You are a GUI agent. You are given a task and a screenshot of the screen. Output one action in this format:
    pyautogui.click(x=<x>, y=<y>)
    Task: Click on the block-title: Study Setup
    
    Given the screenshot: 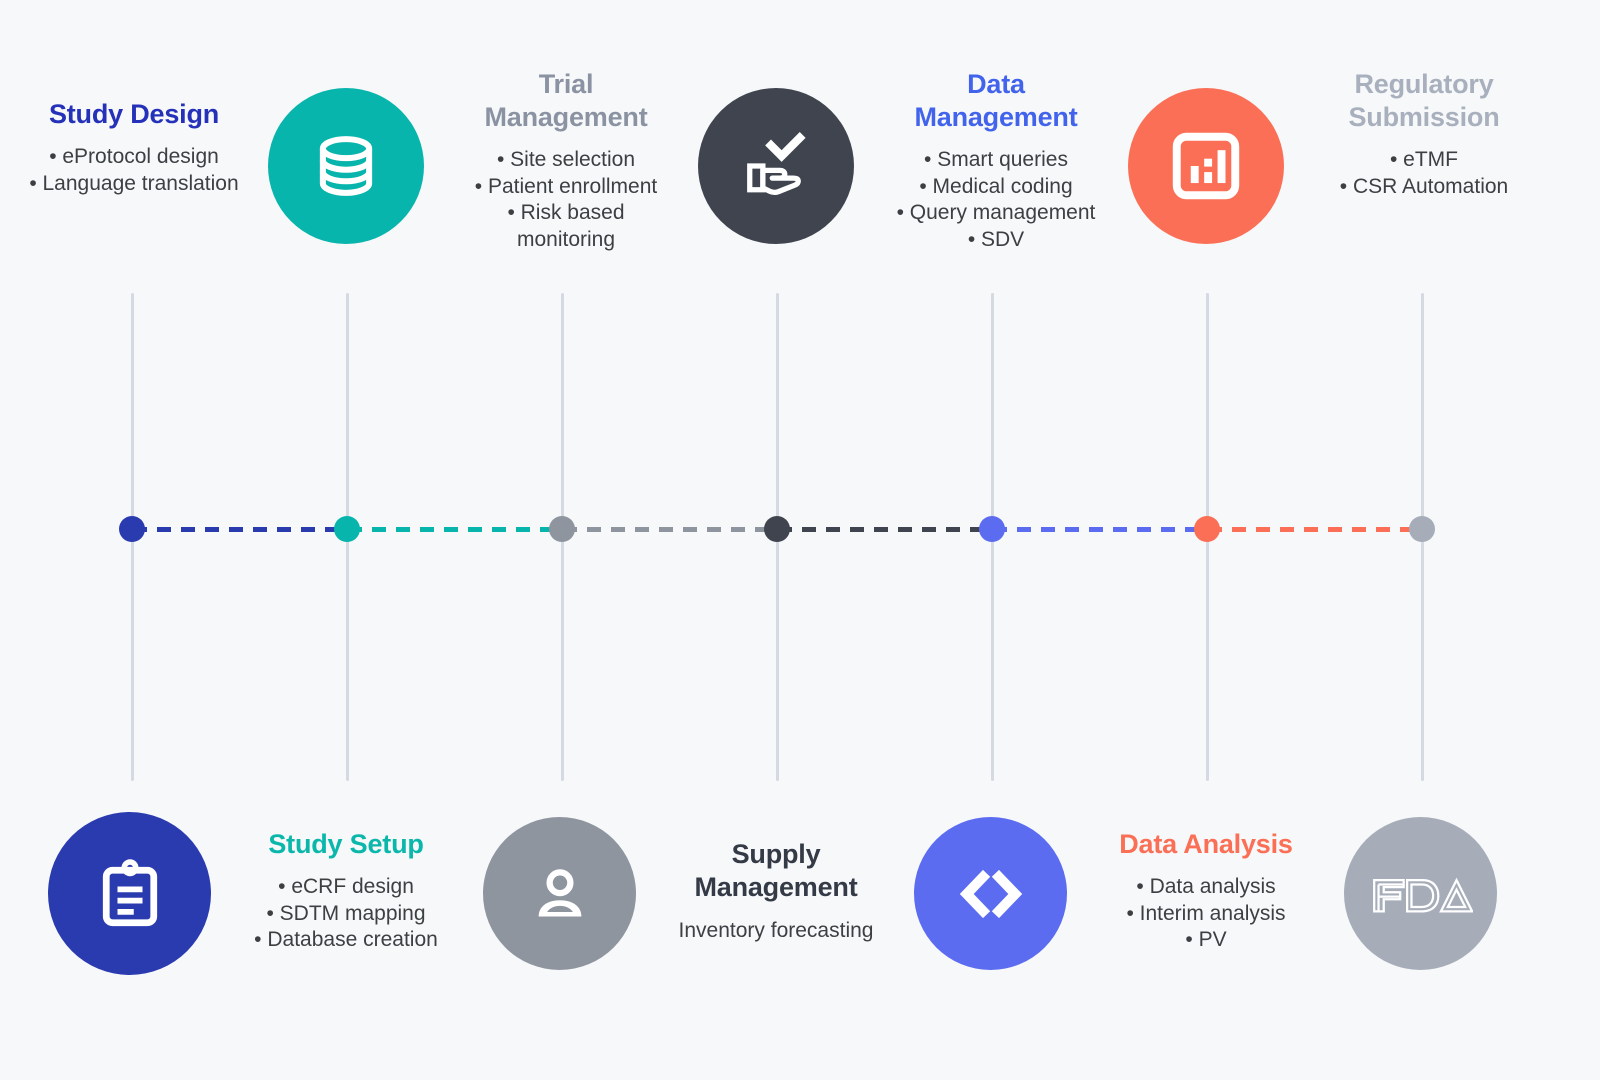 What is the action you would take?
    pyautogui.click(x=346, y=844)
    